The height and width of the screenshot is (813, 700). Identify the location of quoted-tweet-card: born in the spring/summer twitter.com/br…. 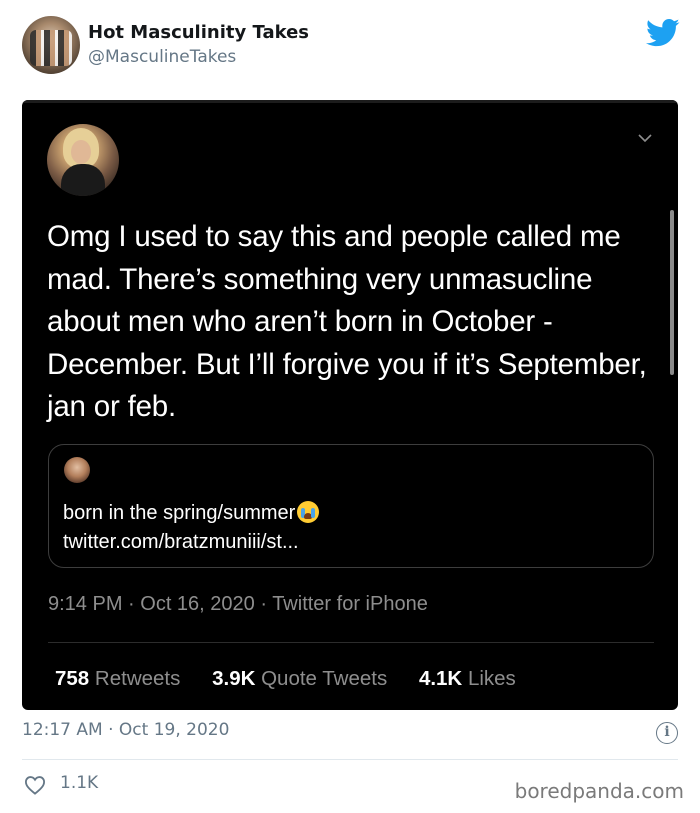
(351, 506).